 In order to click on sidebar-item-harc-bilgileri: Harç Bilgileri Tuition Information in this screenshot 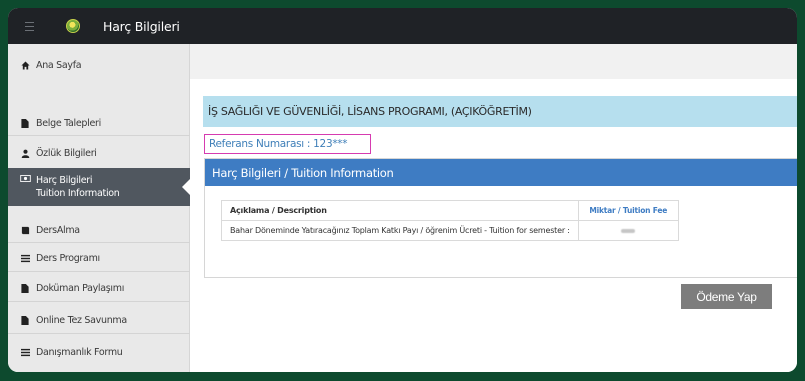, I will do `click(99, 187)`.